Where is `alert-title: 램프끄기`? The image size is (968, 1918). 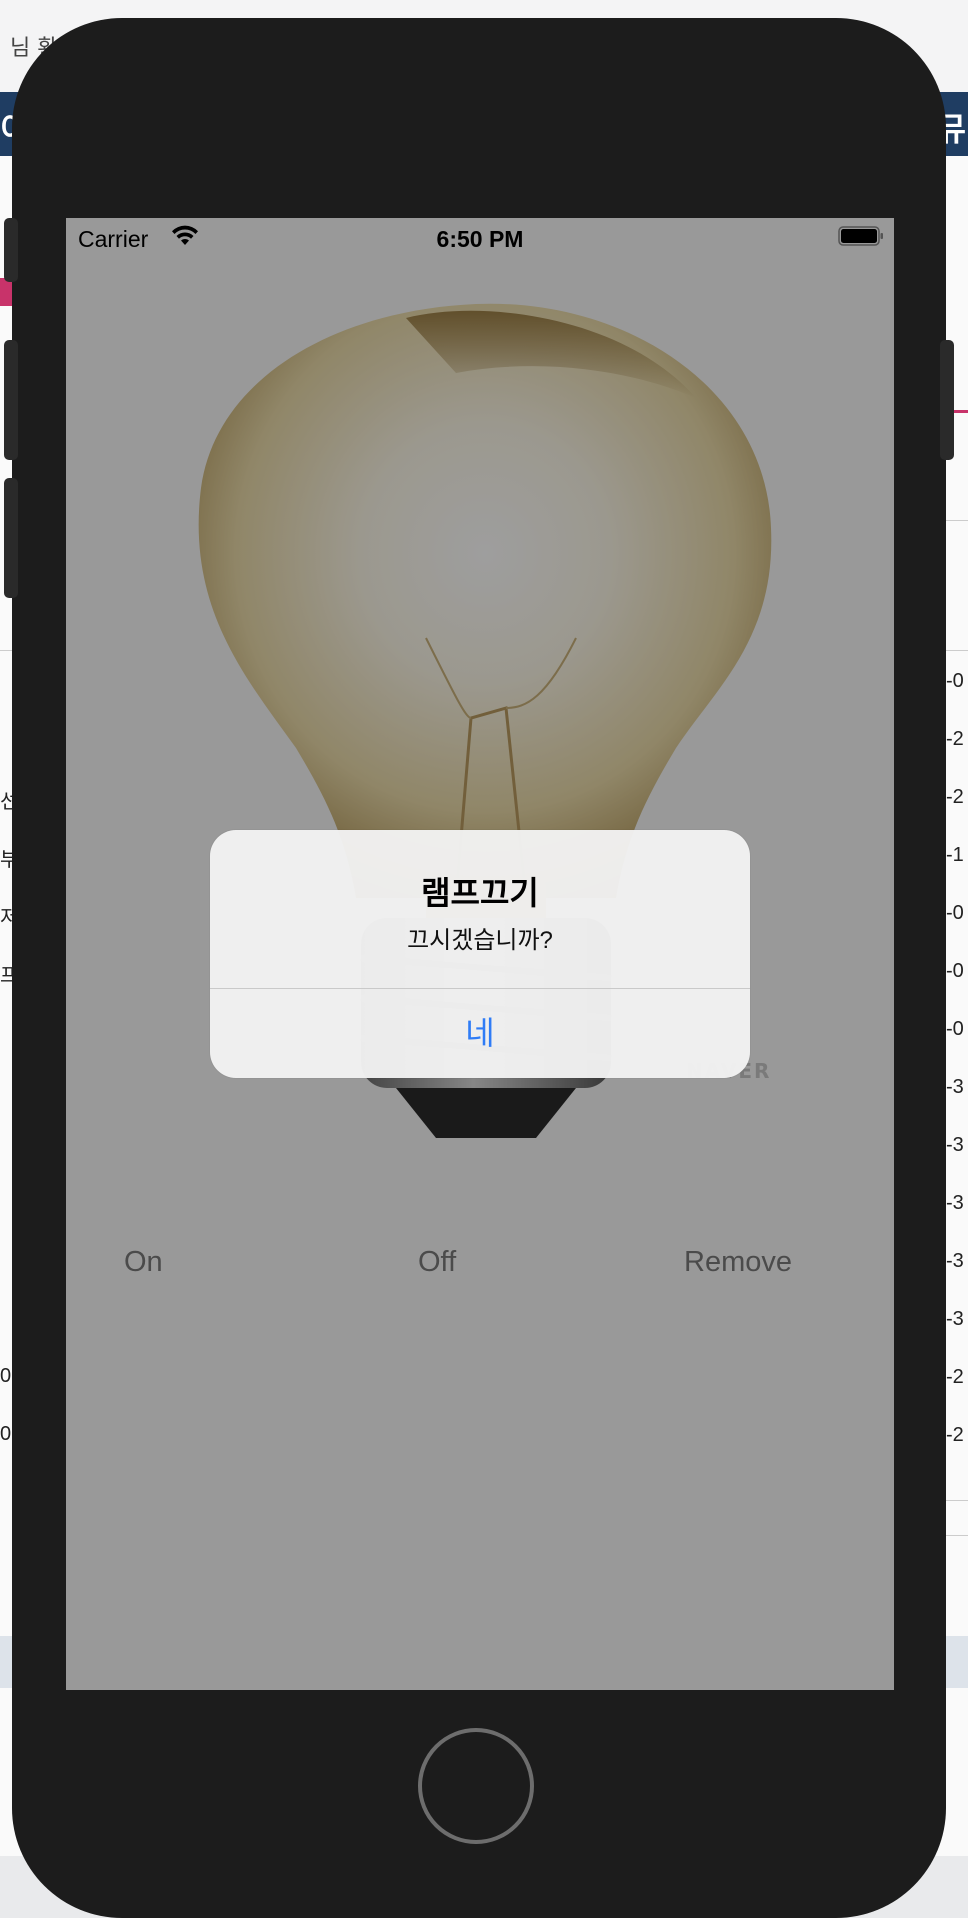
alert-title: 램프끄기 is located at coordinates (480, 893).